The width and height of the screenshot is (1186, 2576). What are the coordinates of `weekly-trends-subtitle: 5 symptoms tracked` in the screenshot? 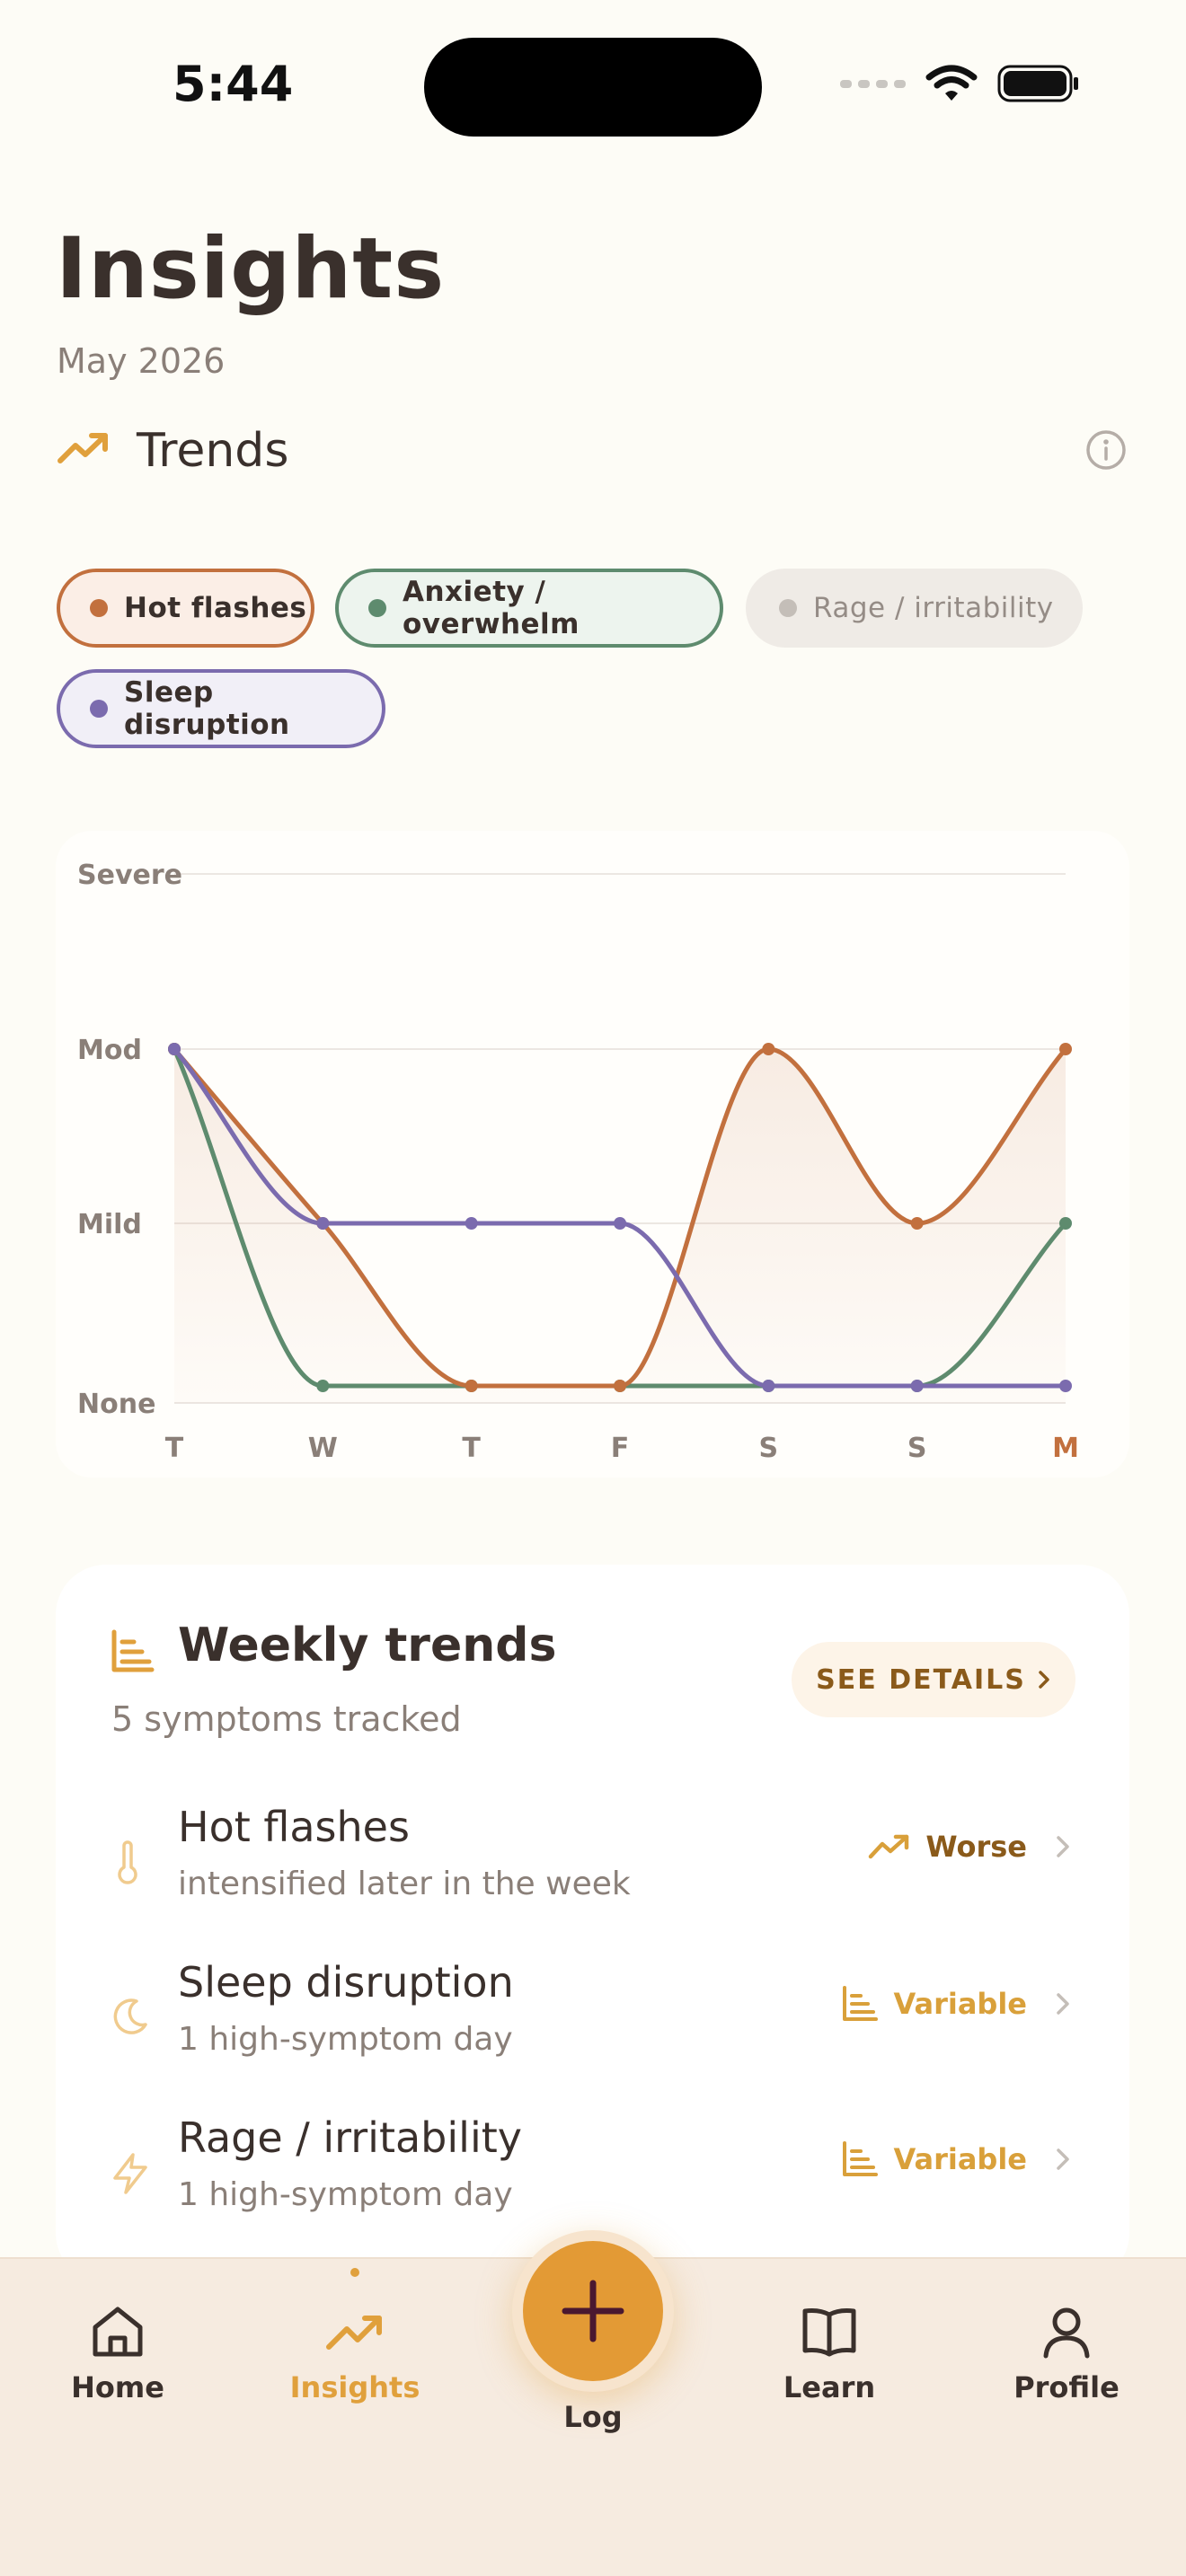 It's located at (286, 1719).